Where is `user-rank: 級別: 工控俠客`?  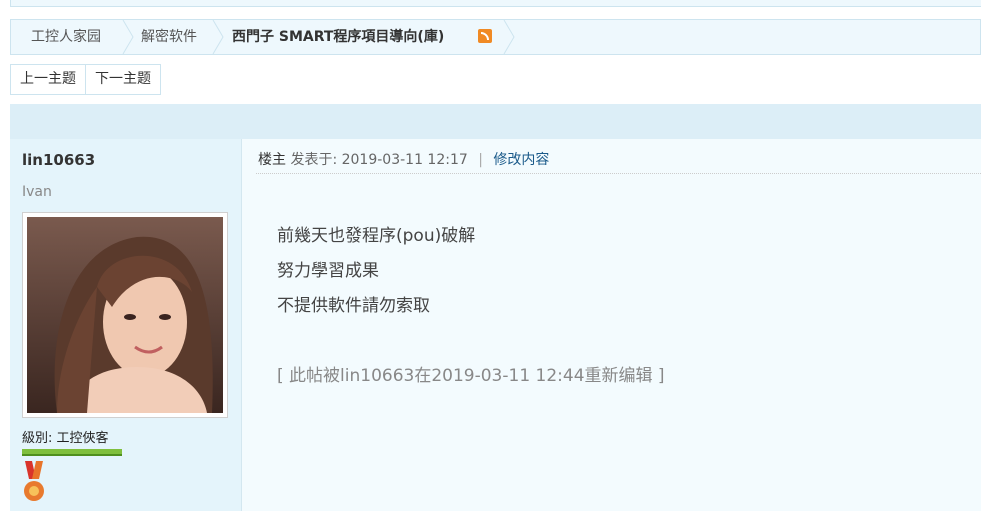 user-rank: 級別: 工控俠客 is located at coordinates (65, 438).